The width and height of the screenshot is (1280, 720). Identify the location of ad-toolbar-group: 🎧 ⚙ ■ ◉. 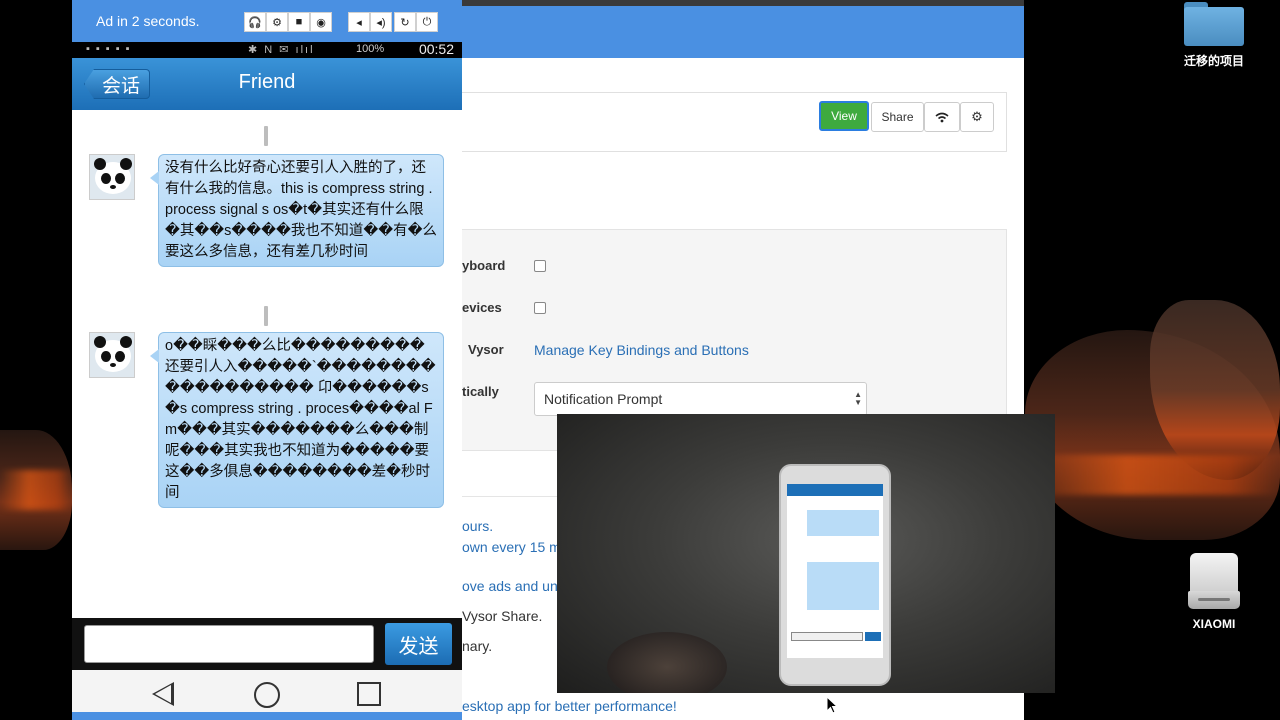
(288, 22).